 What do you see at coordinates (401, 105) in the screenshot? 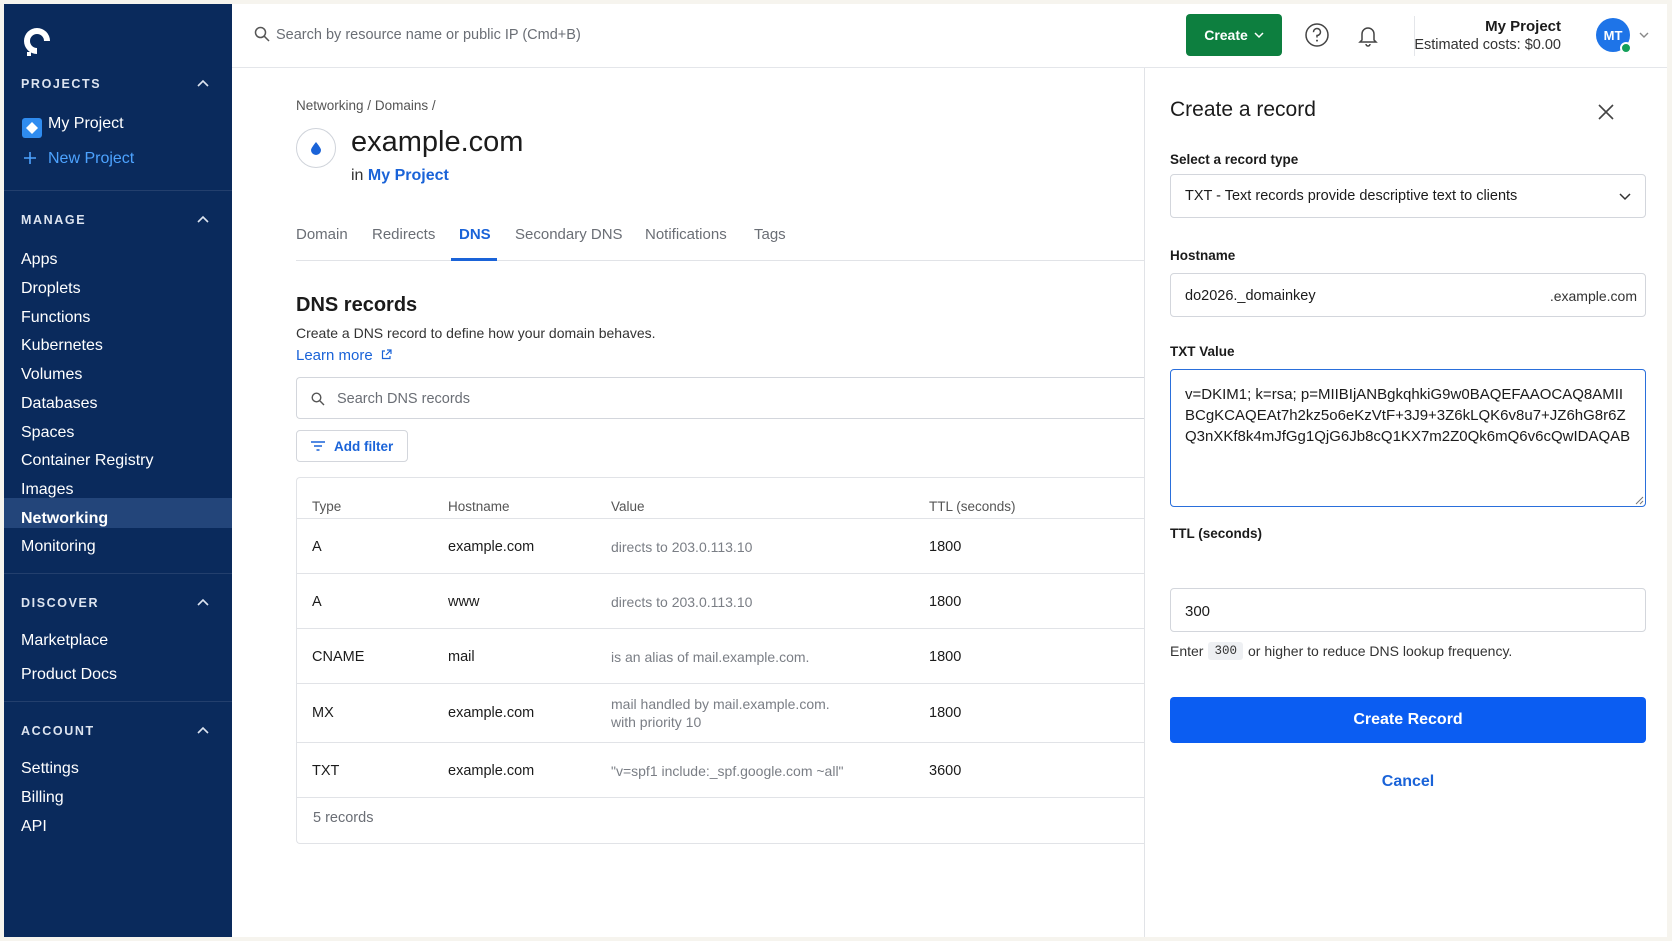
I see `breadcrumb-domains: Domains` at bounding box center [401, 105].